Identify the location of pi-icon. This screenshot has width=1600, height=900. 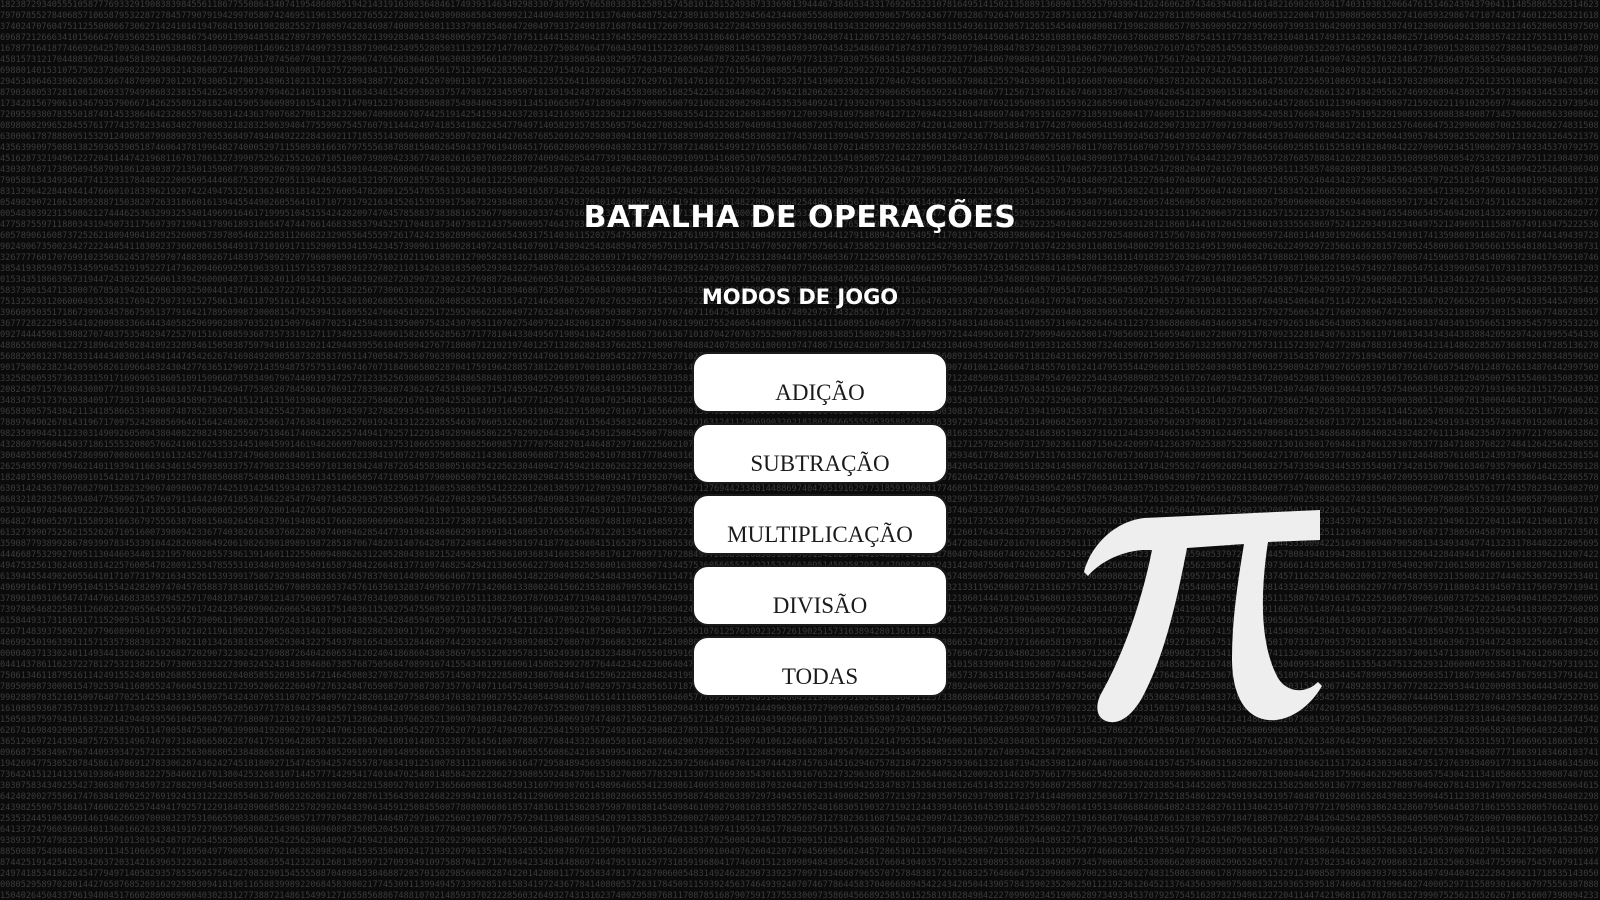
(1203, 616).